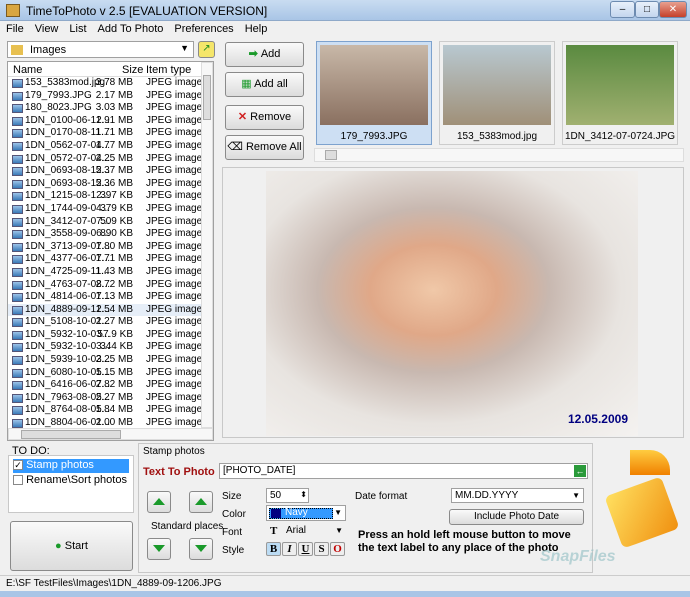  I want to click on column-type: Item type, so click(168, 70).